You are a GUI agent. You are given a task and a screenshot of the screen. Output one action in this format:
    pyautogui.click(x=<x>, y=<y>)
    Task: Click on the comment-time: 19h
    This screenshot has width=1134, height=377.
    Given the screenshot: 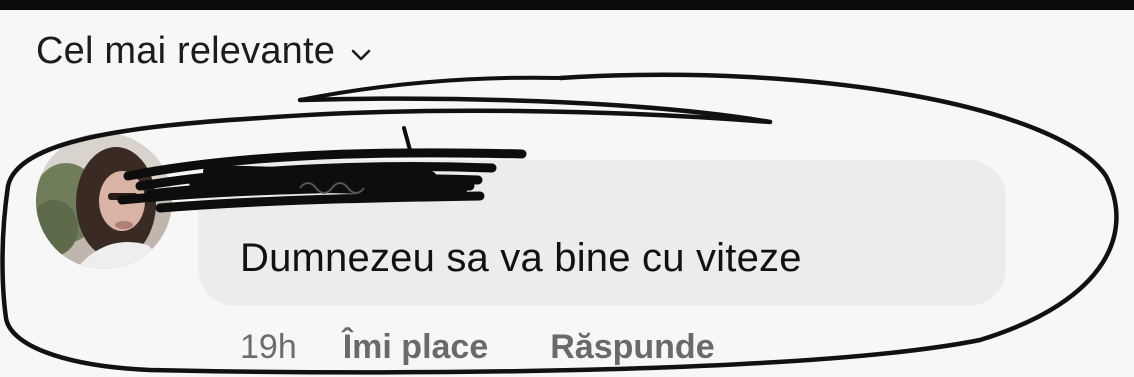 What is the action you would take?
    pyautogui.click(x=268, y=347)
    